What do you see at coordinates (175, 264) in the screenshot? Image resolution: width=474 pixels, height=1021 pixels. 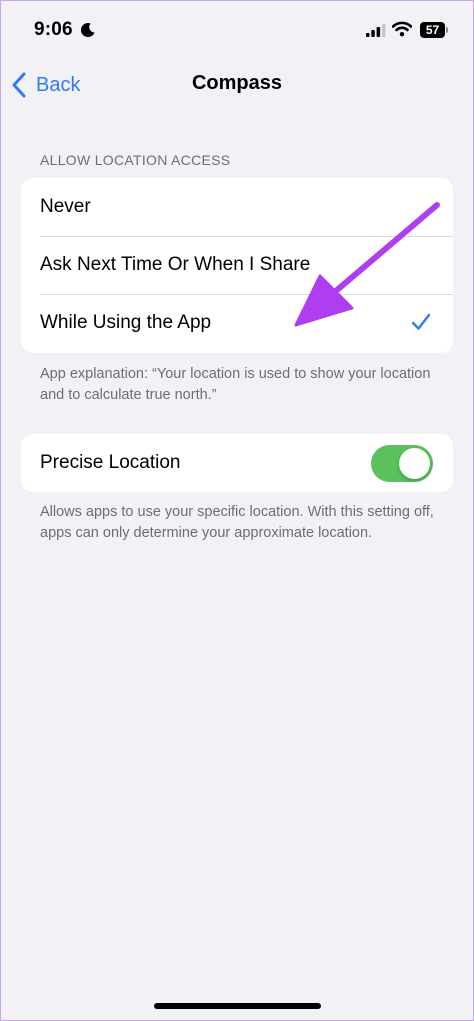 I see `option-label: Ask Next Time Or When I Share` at bounding box center [175, 264].